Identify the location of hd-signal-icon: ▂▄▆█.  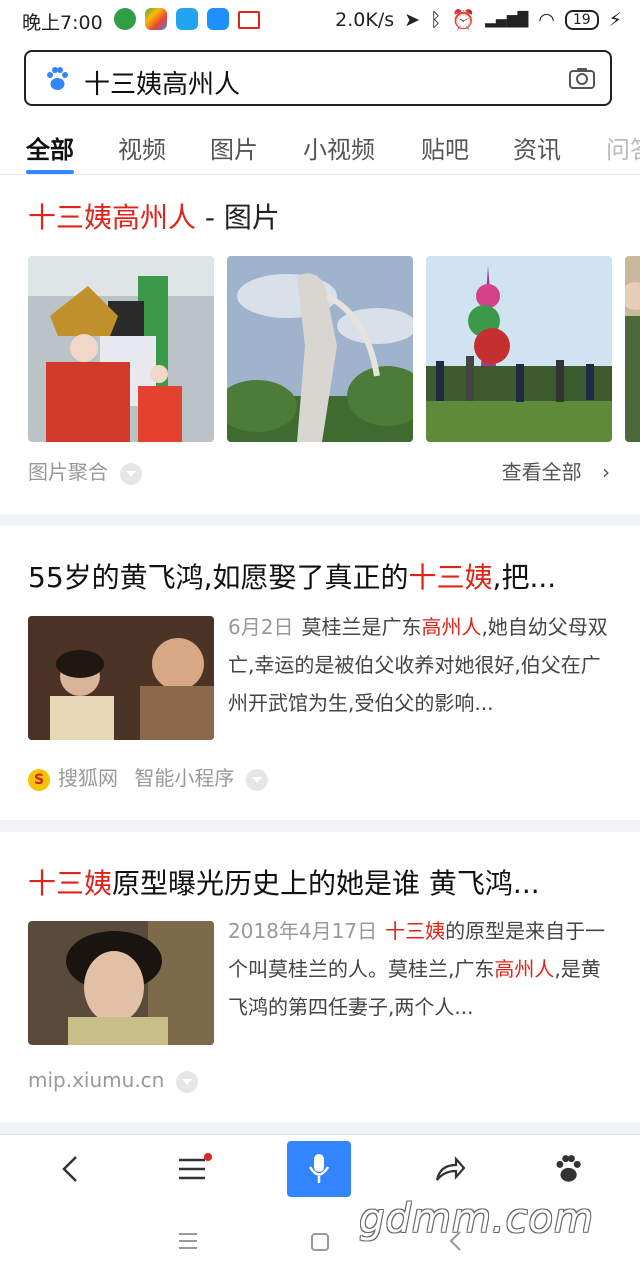
(507, 19).